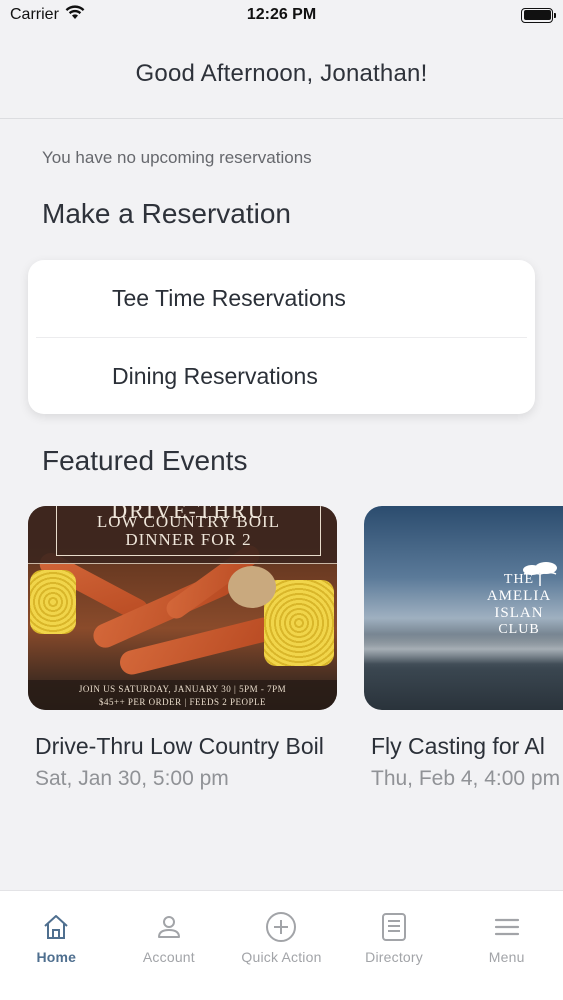  What do you see at coordinates (169, 927) in the screenshot?
I see `account-icon` at bounding box center [169, 927].